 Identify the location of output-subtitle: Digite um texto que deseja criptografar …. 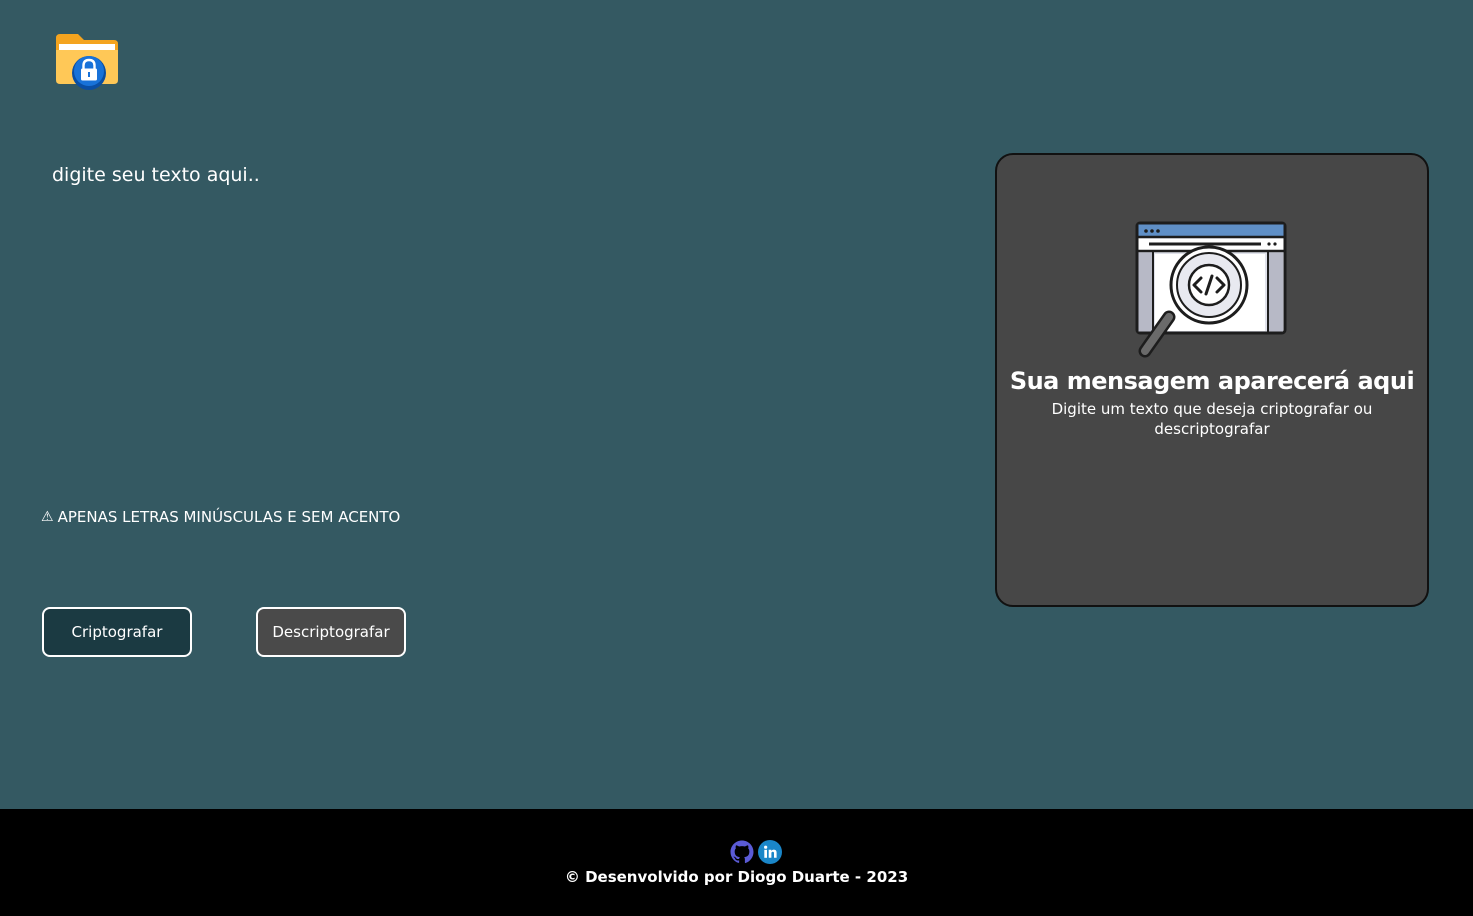
(1212, 419).